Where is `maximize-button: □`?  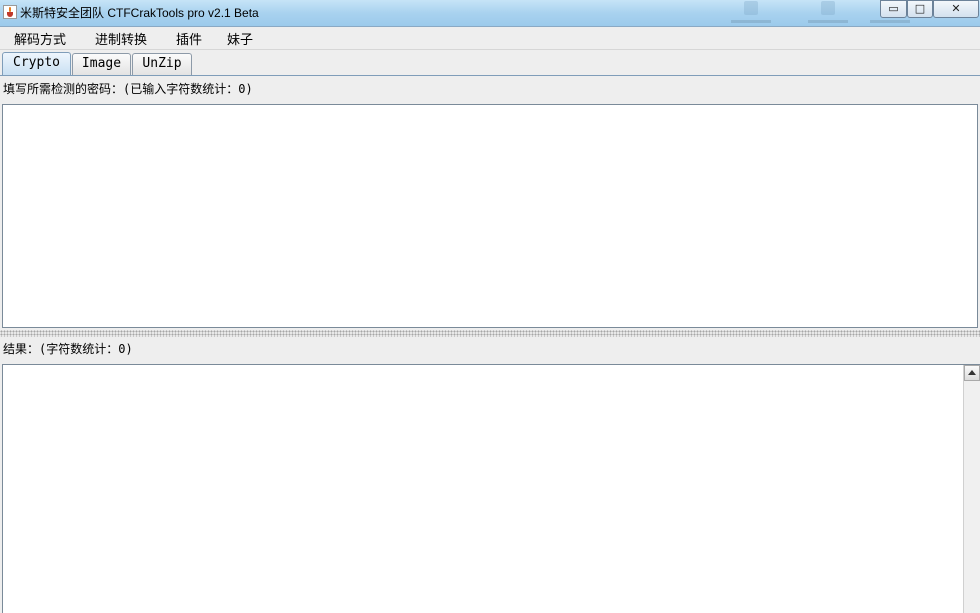
maximize-button: □ is located at coordinates (920, 9).